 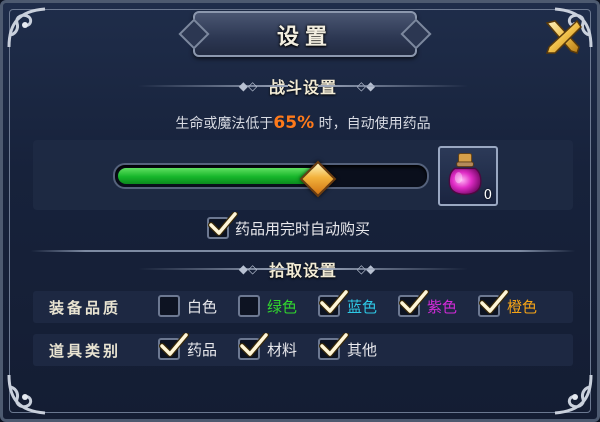 I want to click on threshold-value: 65%, so click(x=294, y=123).